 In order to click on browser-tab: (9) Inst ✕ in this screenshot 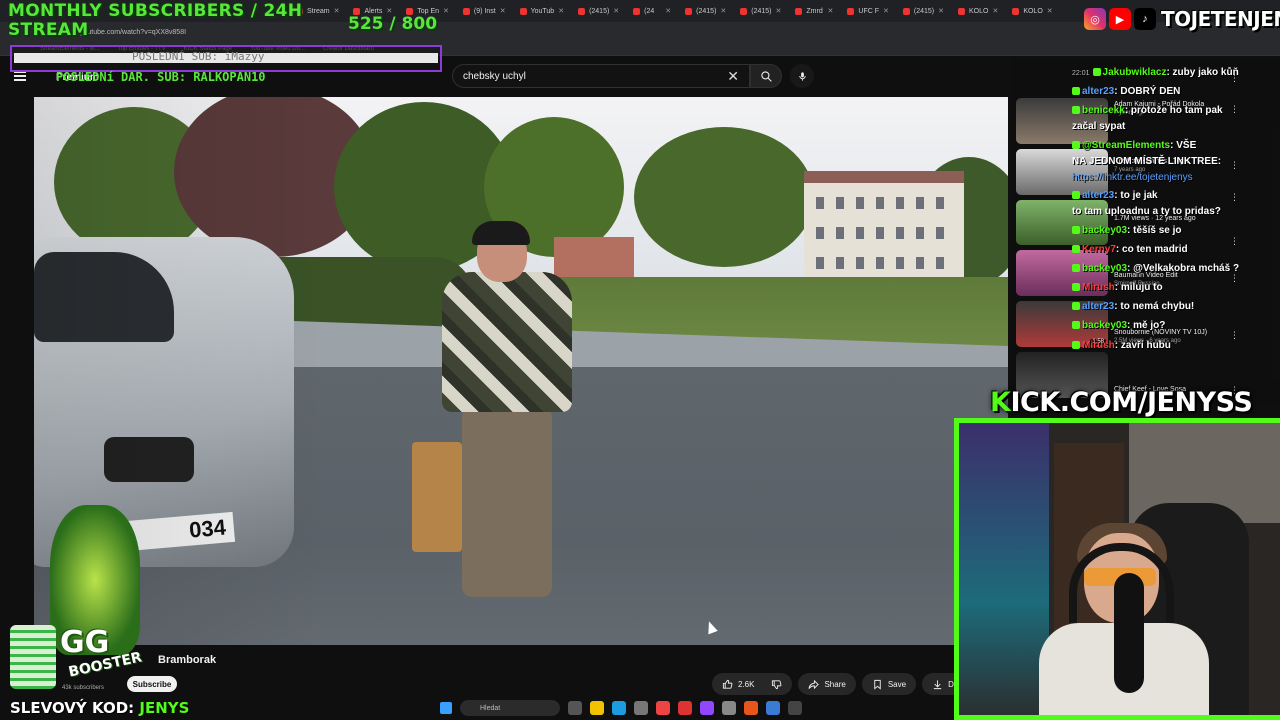, I will do `click(484, 11)`.